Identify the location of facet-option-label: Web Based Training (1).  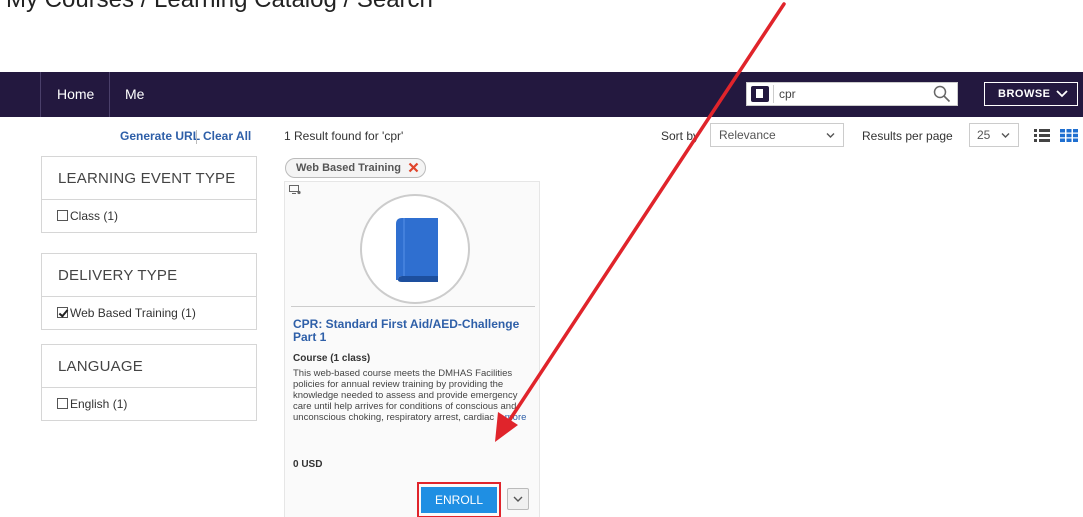
(133, 313).